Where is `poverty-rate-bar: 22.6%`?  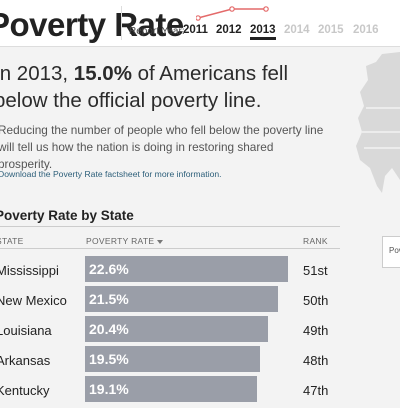 poverty-rate-bar: 22.6% is located at coordinates (186, 269).